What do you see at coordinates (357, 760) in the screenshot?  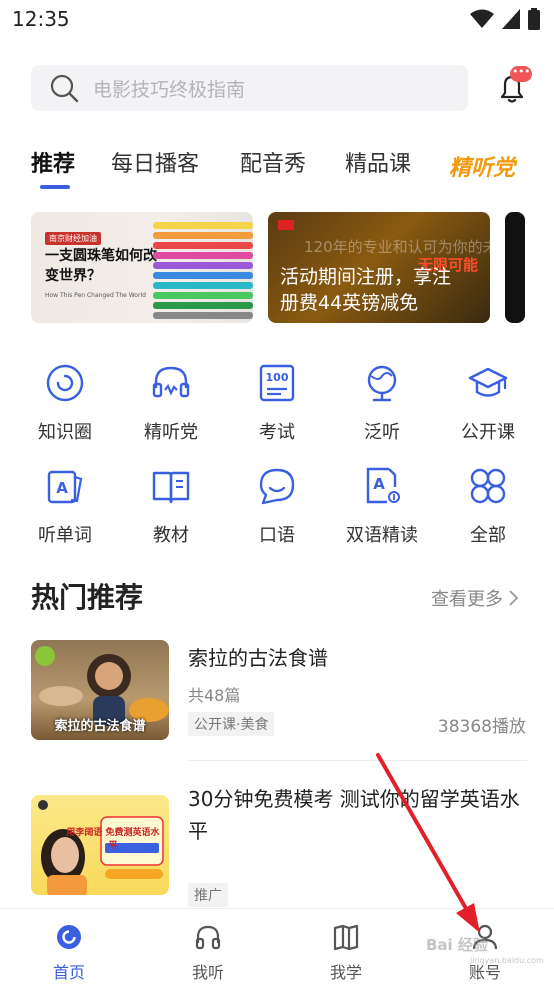 I see `divider` at bounding box center [357, 760].